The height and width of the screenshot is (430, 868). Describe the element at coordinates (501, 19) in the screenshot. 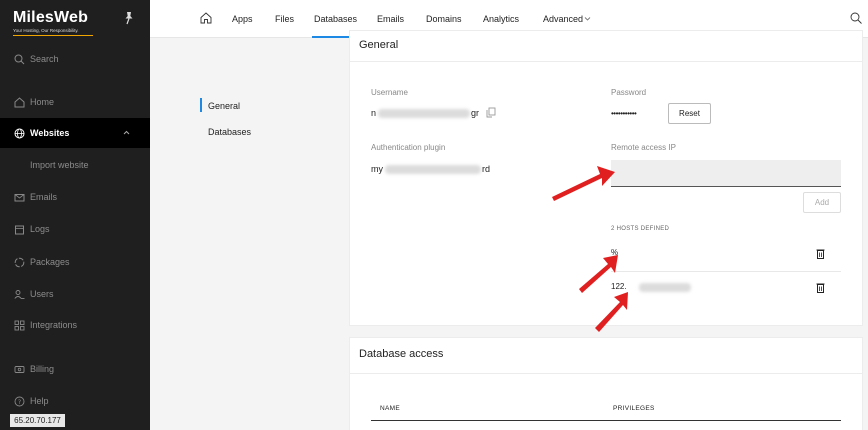

I see `tab-analytics: Analytics` at that location.